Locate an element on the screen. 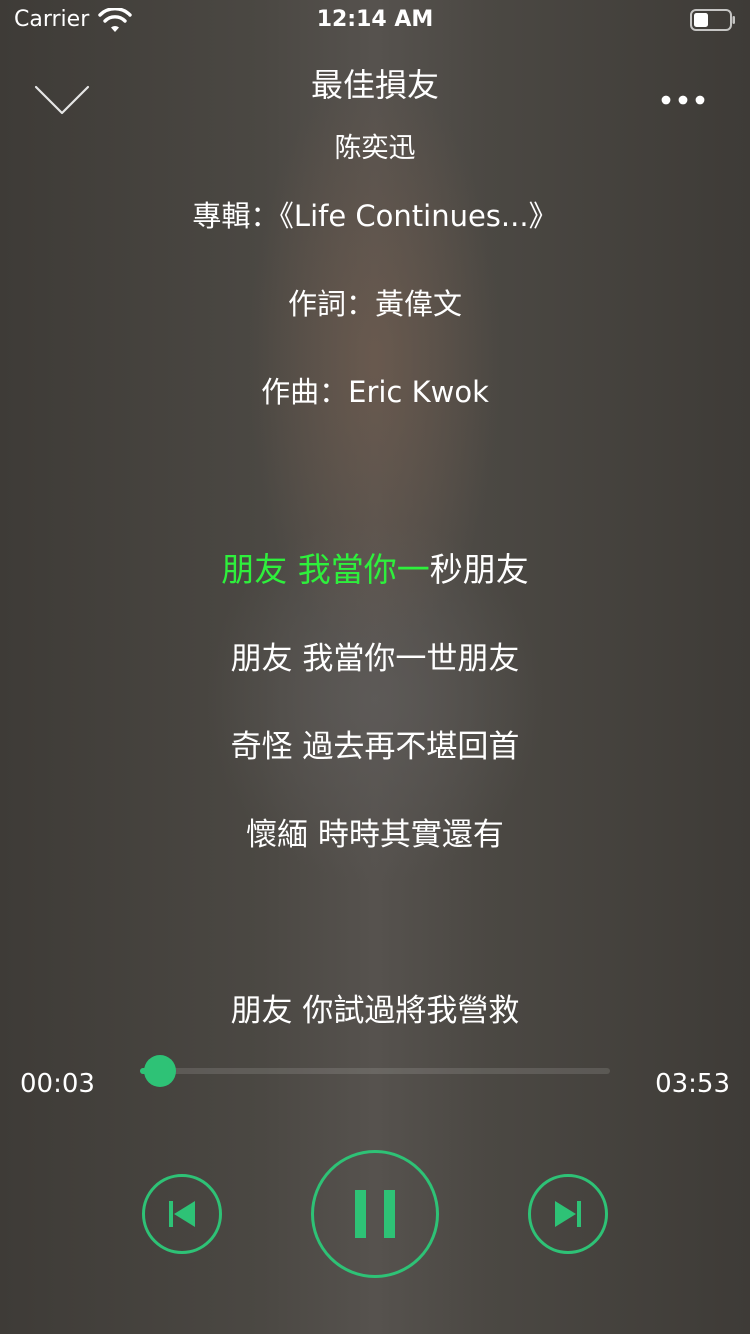 This screenshot has height=1334, width=750. next-track-icon is located at coordinates (568, 1214).